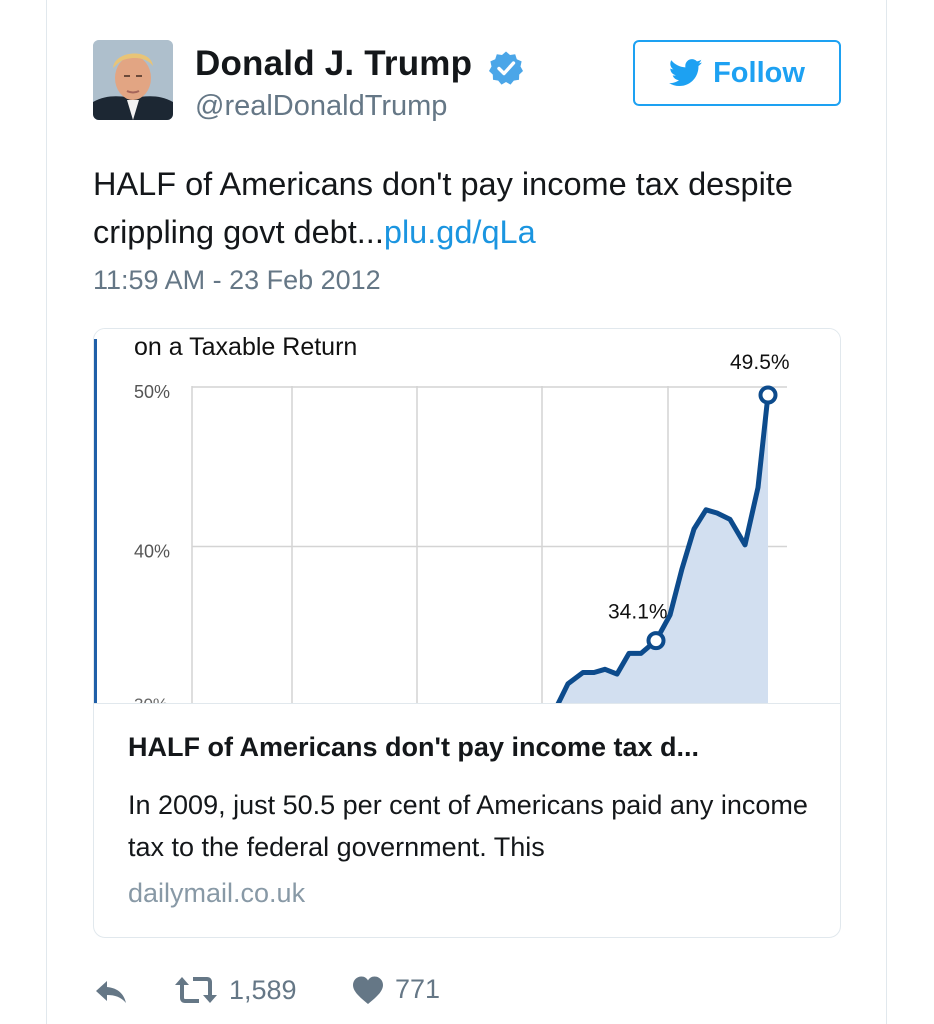 The width and height of the screenshot is (934, 1024). I want to click on profile-avatar, so click(133, 80).